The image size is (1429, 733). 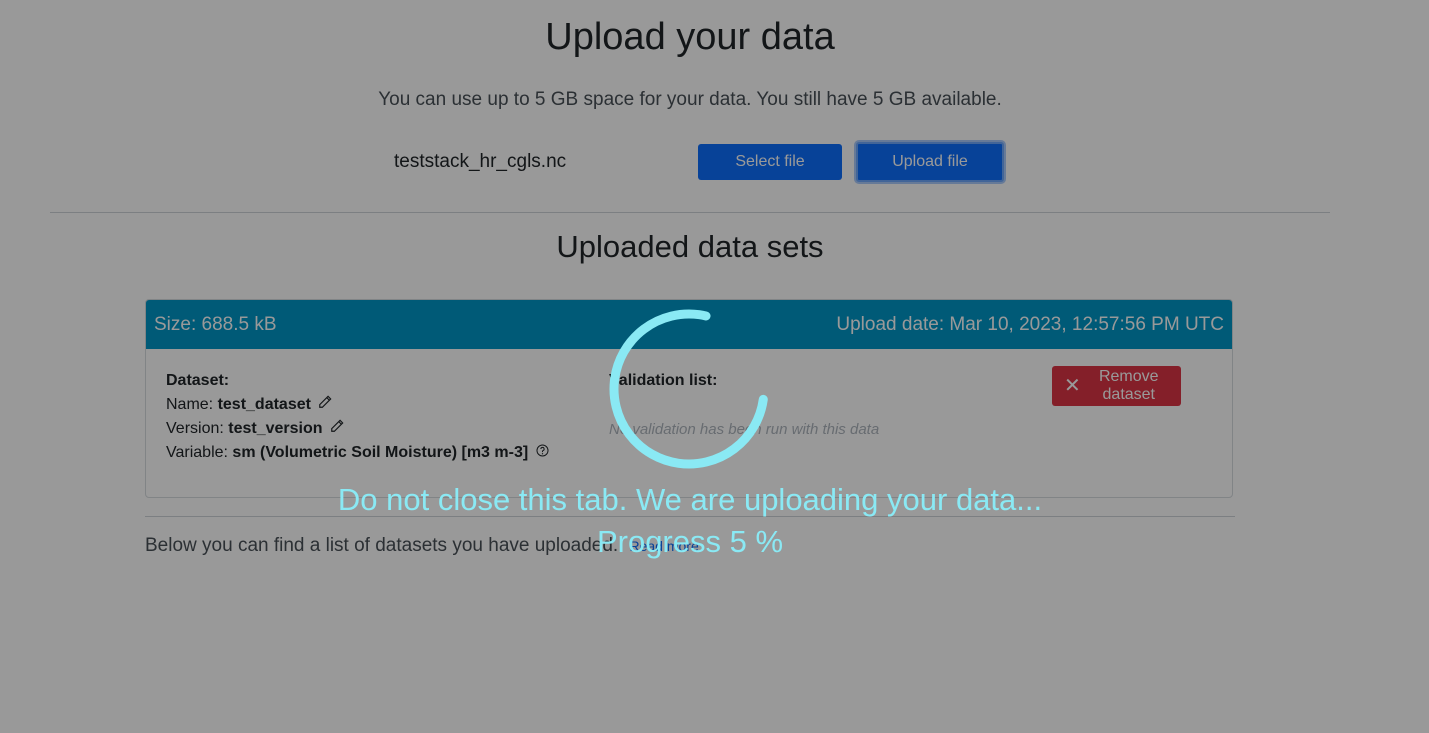 I want to click on loading-spinner-icon, so click(x=689, y=389).